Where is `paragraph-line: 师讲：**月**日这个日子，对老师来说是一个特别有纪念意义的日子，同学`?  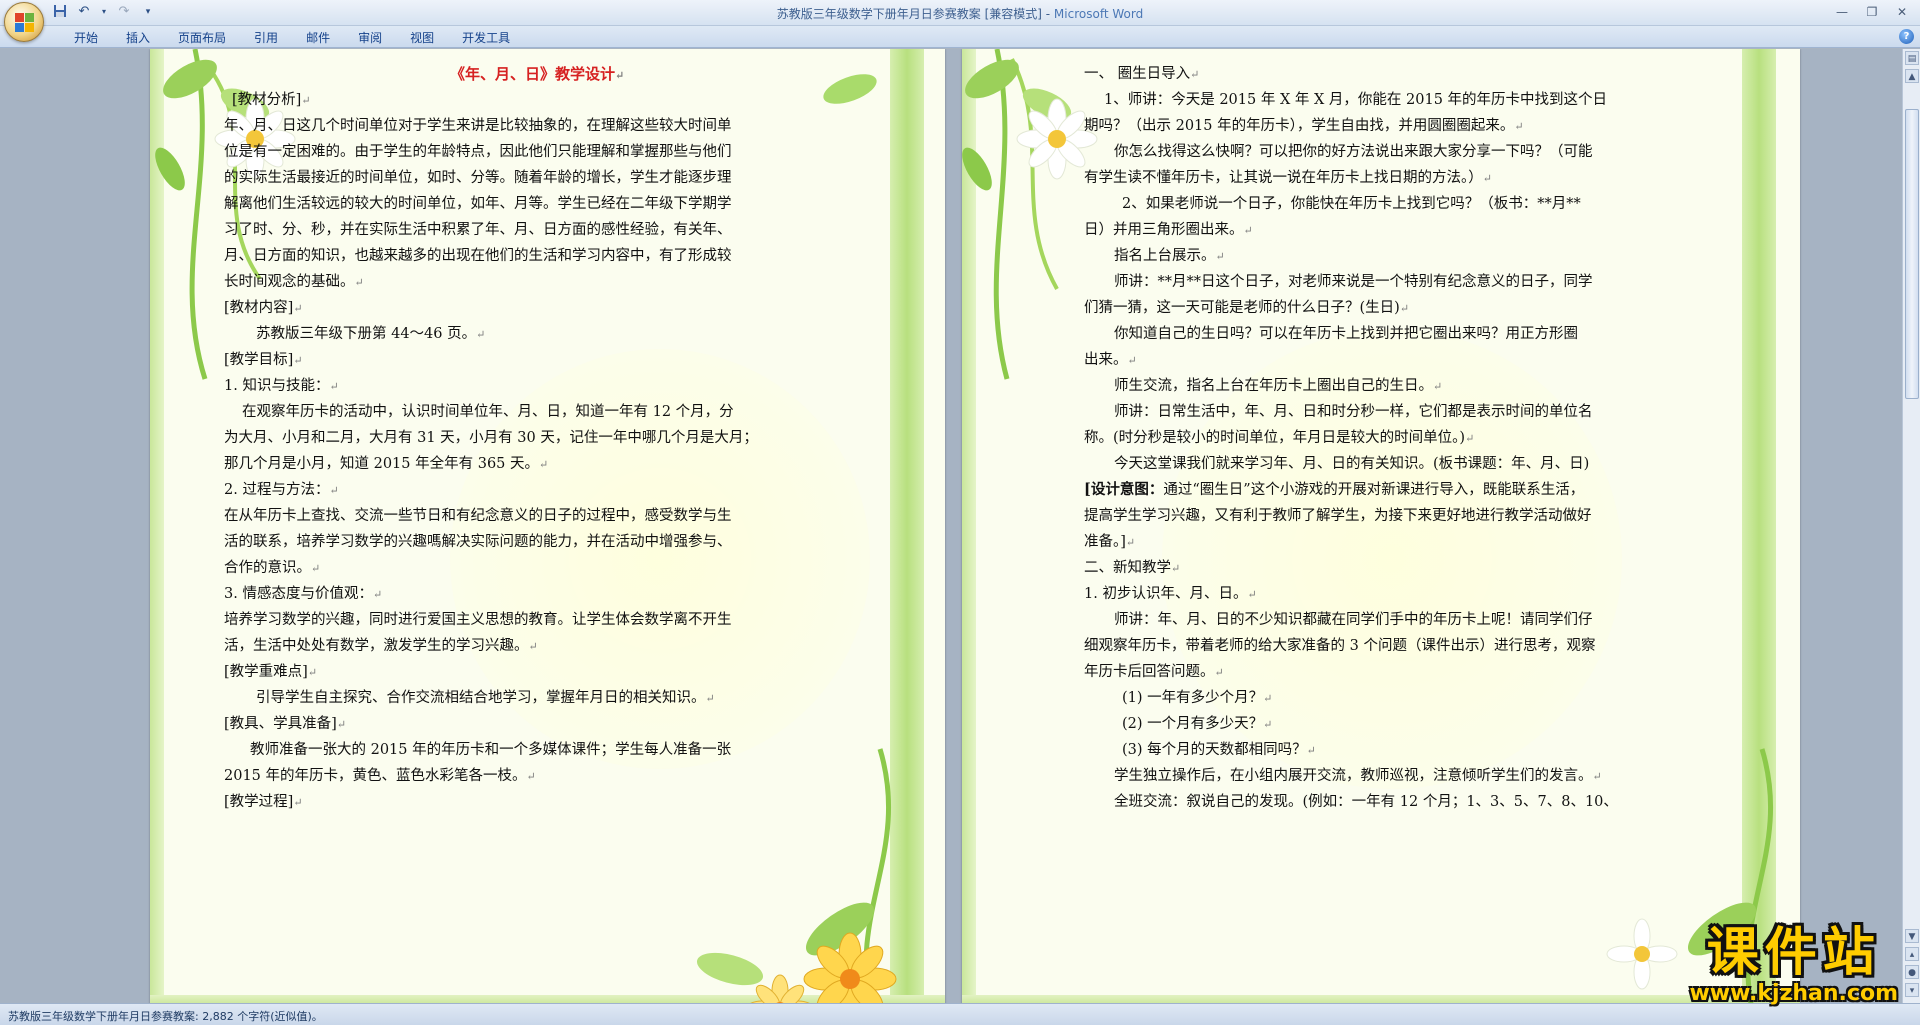
paragraph-line: 师讲：**月**日这个日子，对老师来说是一个特别有纪念意义的日子，同学 is located at coordinates (1353, 282).